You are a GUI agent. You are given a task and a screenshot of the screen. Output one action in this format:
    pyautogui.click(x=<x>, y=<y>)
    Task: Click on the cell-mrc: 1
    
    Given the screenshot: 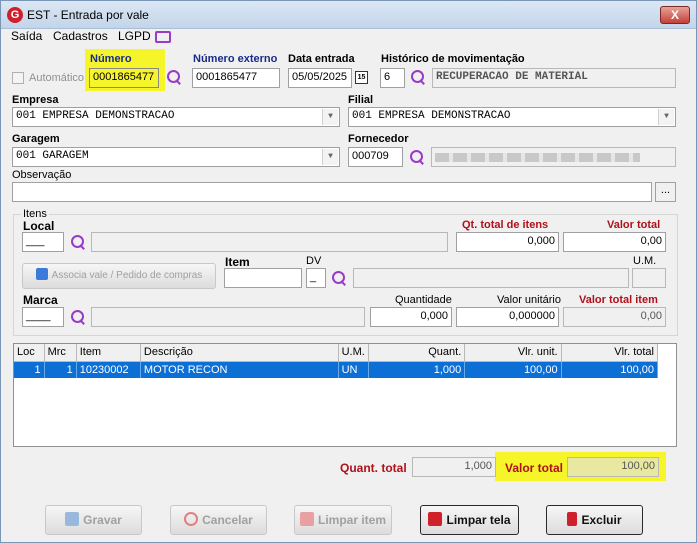 What is the action you would take?
    pyautogui.click(x=60, y=369)
    